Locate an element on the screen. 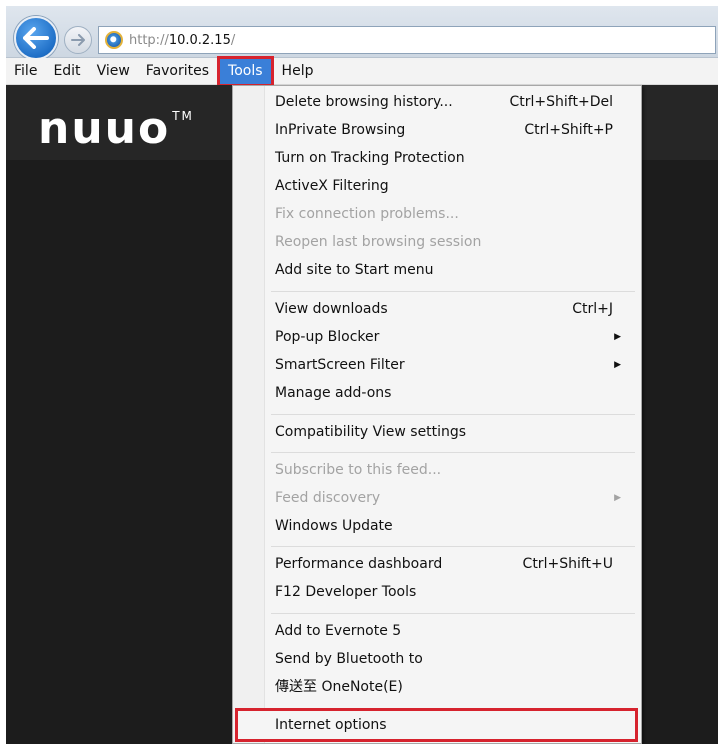 Image resolution: width=724 pixels, height=744 pixels. menu-item-label: ActiveX Filtering is located at coordinates (332, 186).